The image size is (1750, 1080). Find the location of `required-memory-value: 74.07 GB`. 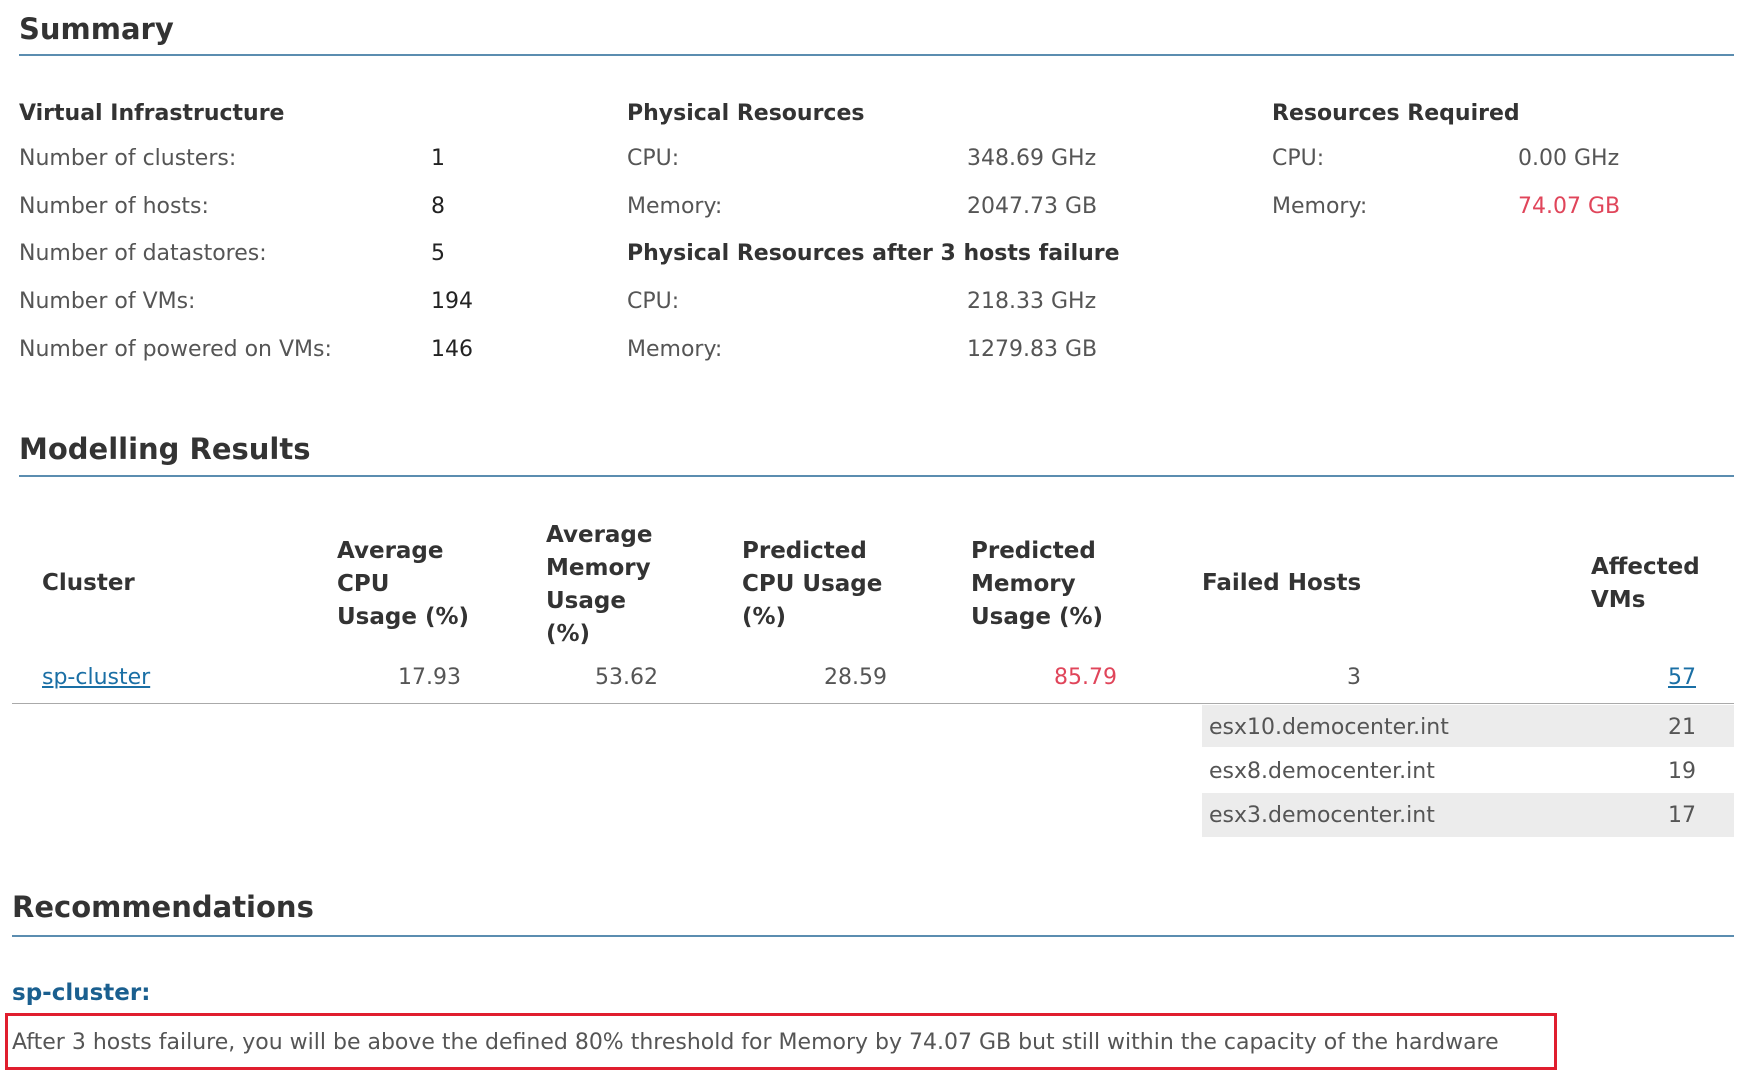

required-memory-value: 74.07 GB is located at coordinates (1569, 206).